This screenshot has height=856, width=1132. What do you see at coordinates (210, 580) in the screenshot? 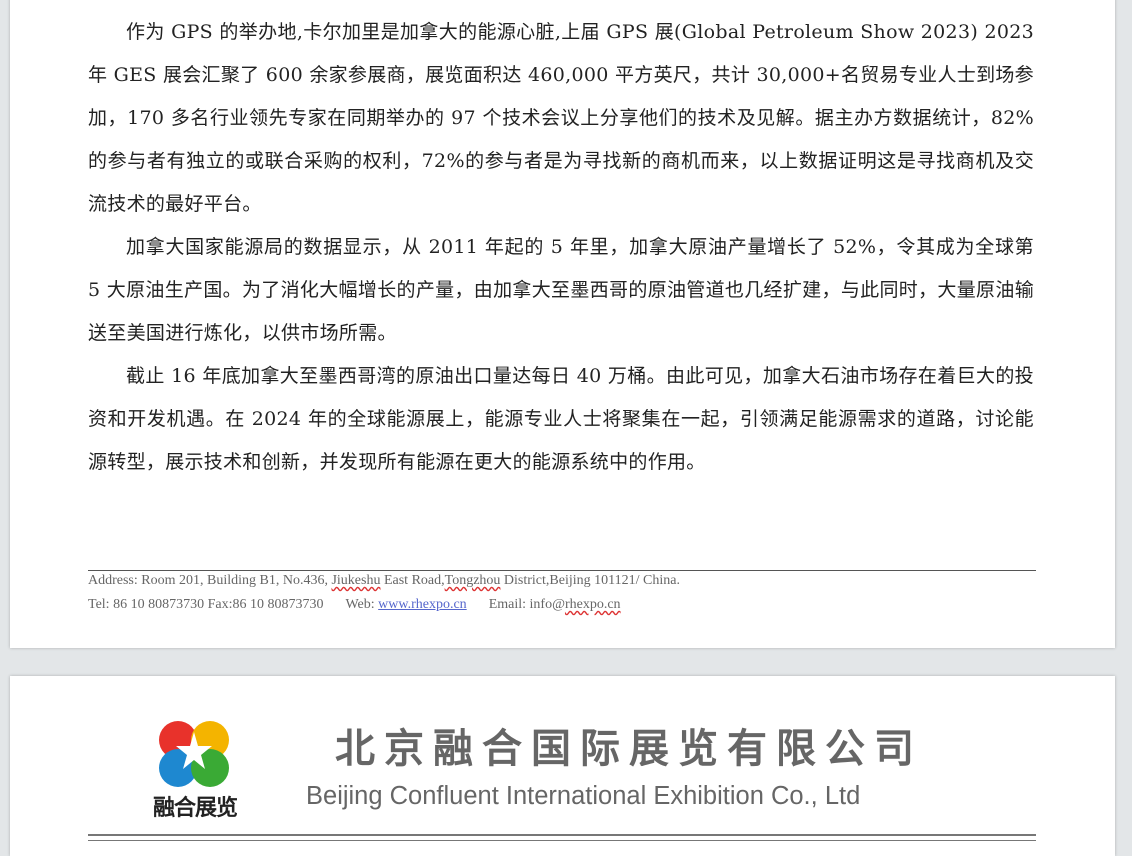
I see `address-prefix: Address: Room 201, Building B1, No.436,` at bounding box center [210, 580].